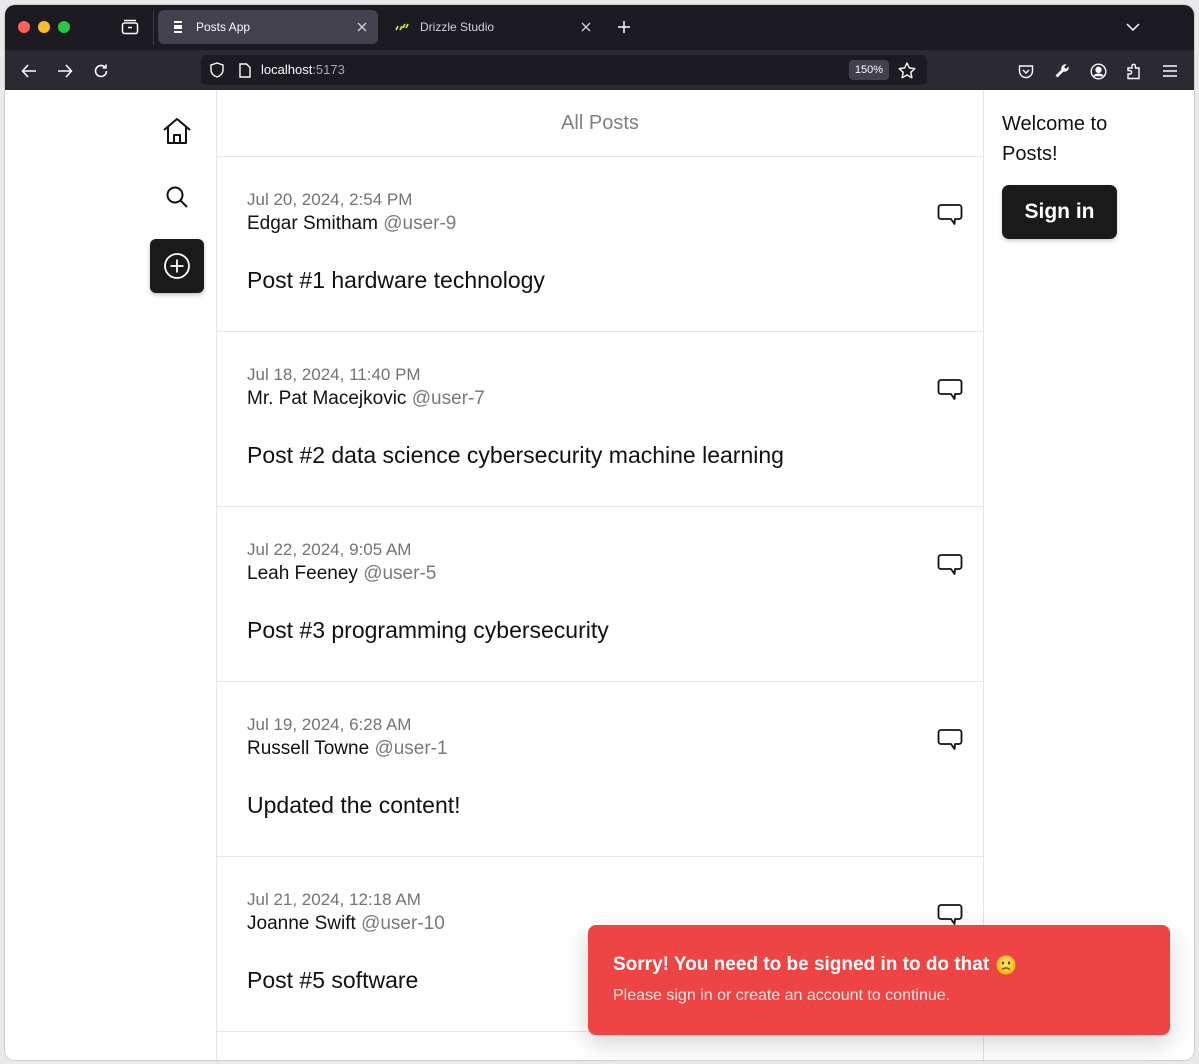 The height and width of the screenshot is (1064, 1199). I want to click on post-author-line: Mr. Pat Macejkovic @user-7, so click(600, 398).